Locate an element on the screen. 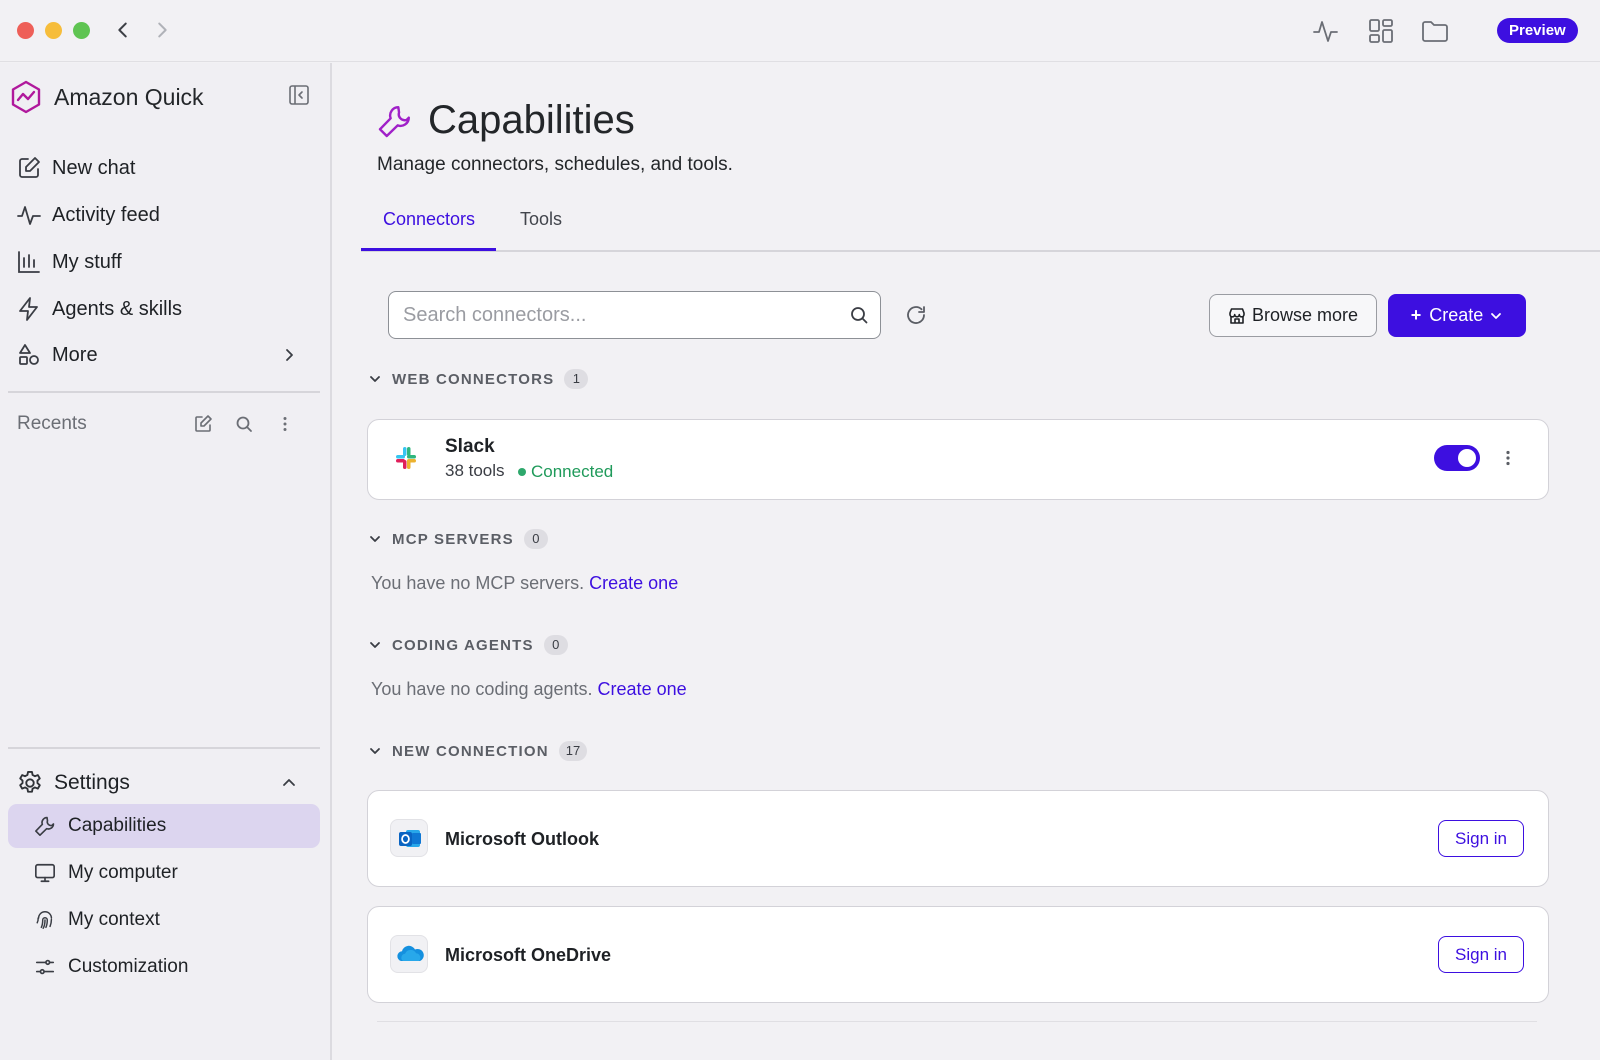 This screenshot has width=1600, height=1060. tools-count: 38 tools is located at coordinates (475, 470).